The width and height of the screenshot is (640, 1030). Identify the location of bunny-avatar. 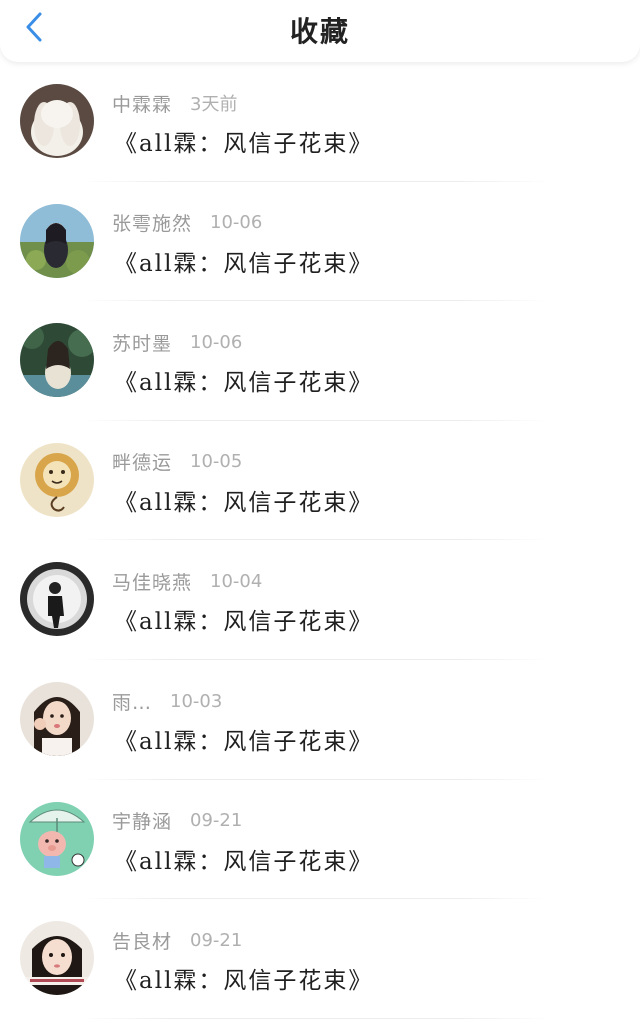
(57, 121).